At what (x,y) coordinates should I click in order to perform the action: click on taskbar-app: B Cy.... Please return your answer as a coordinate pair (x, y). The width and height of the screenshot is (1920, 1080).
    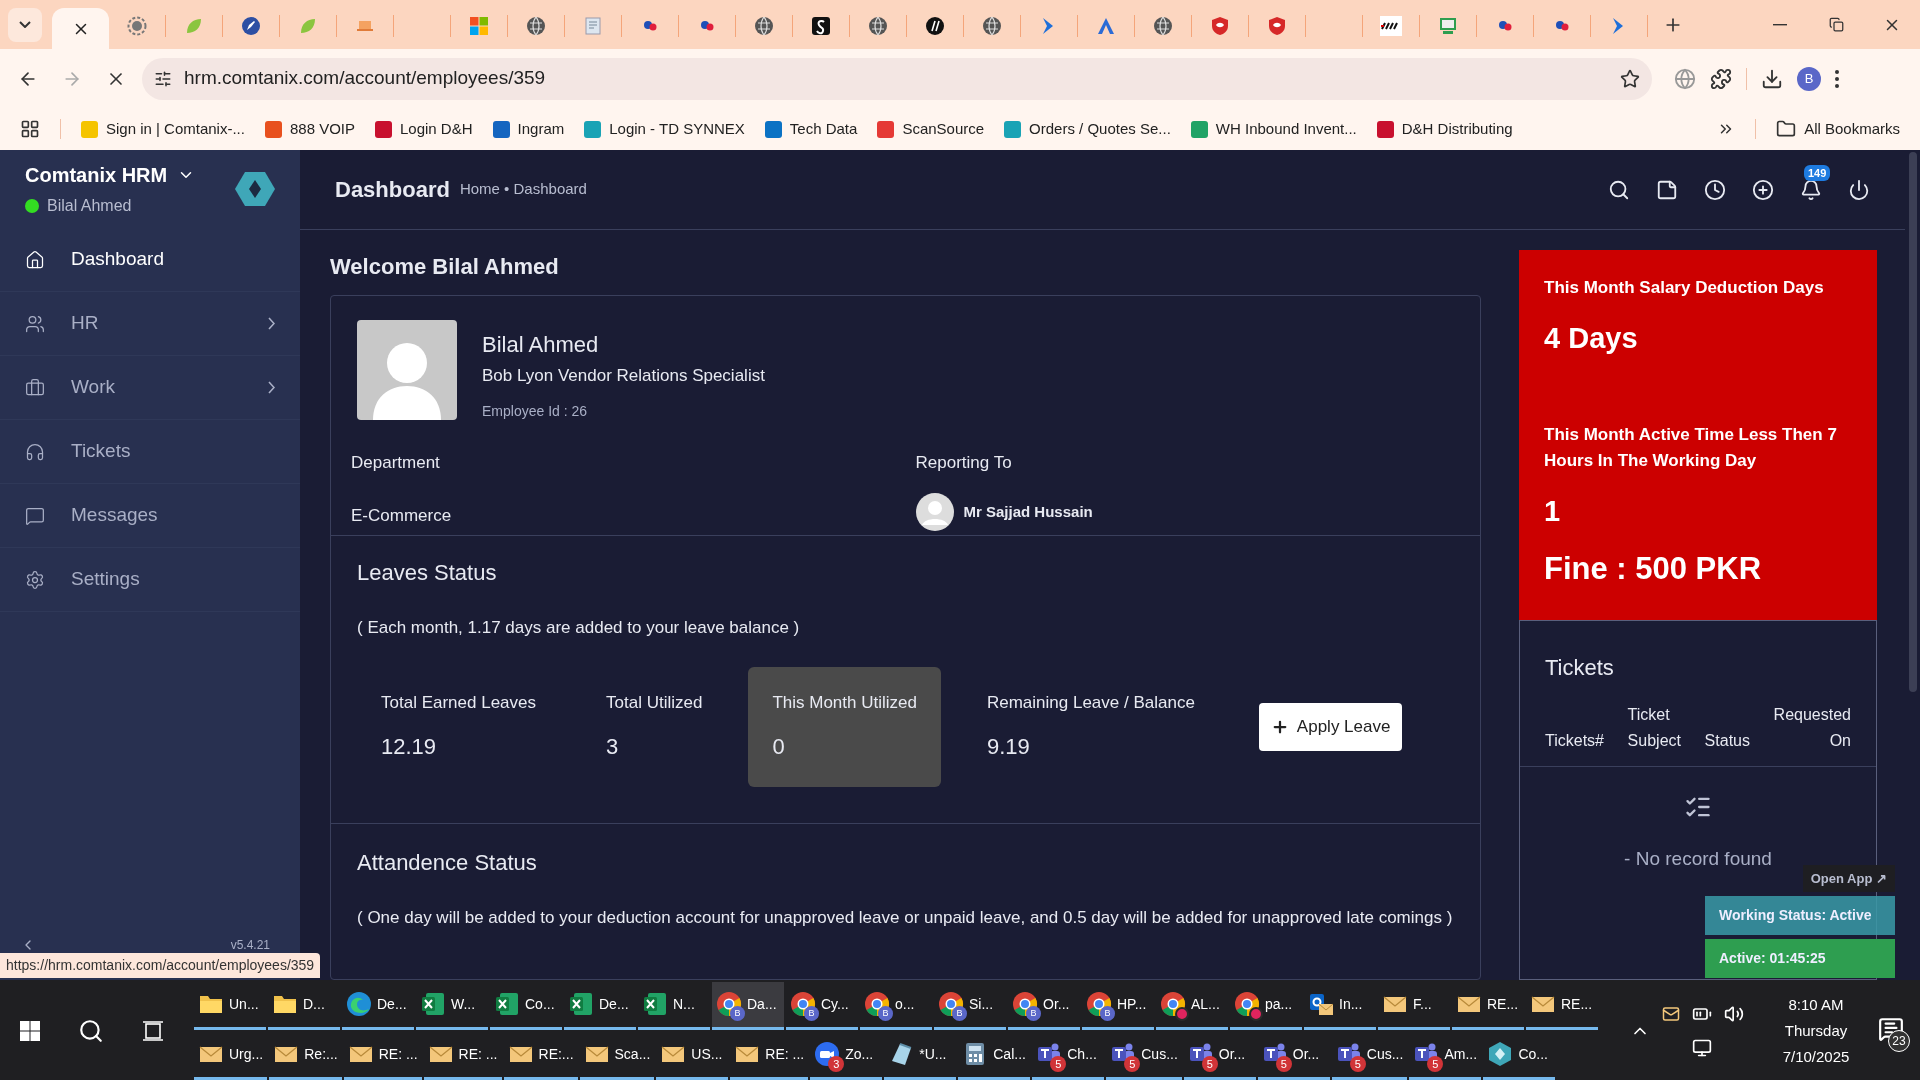
    Looking at the image, I should click on (822, 1005).